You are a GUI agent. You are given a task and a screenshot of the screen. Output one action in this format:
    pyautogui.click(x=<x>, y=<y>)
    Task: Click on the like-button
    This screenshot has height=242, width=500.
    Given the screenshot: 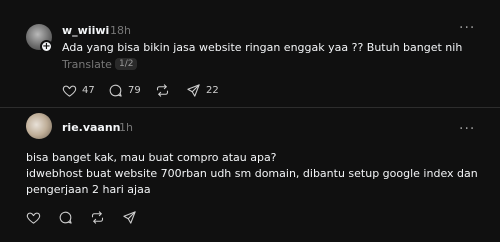 What is the action you would take?
    pyautogui.click(x=33, y=217)
    